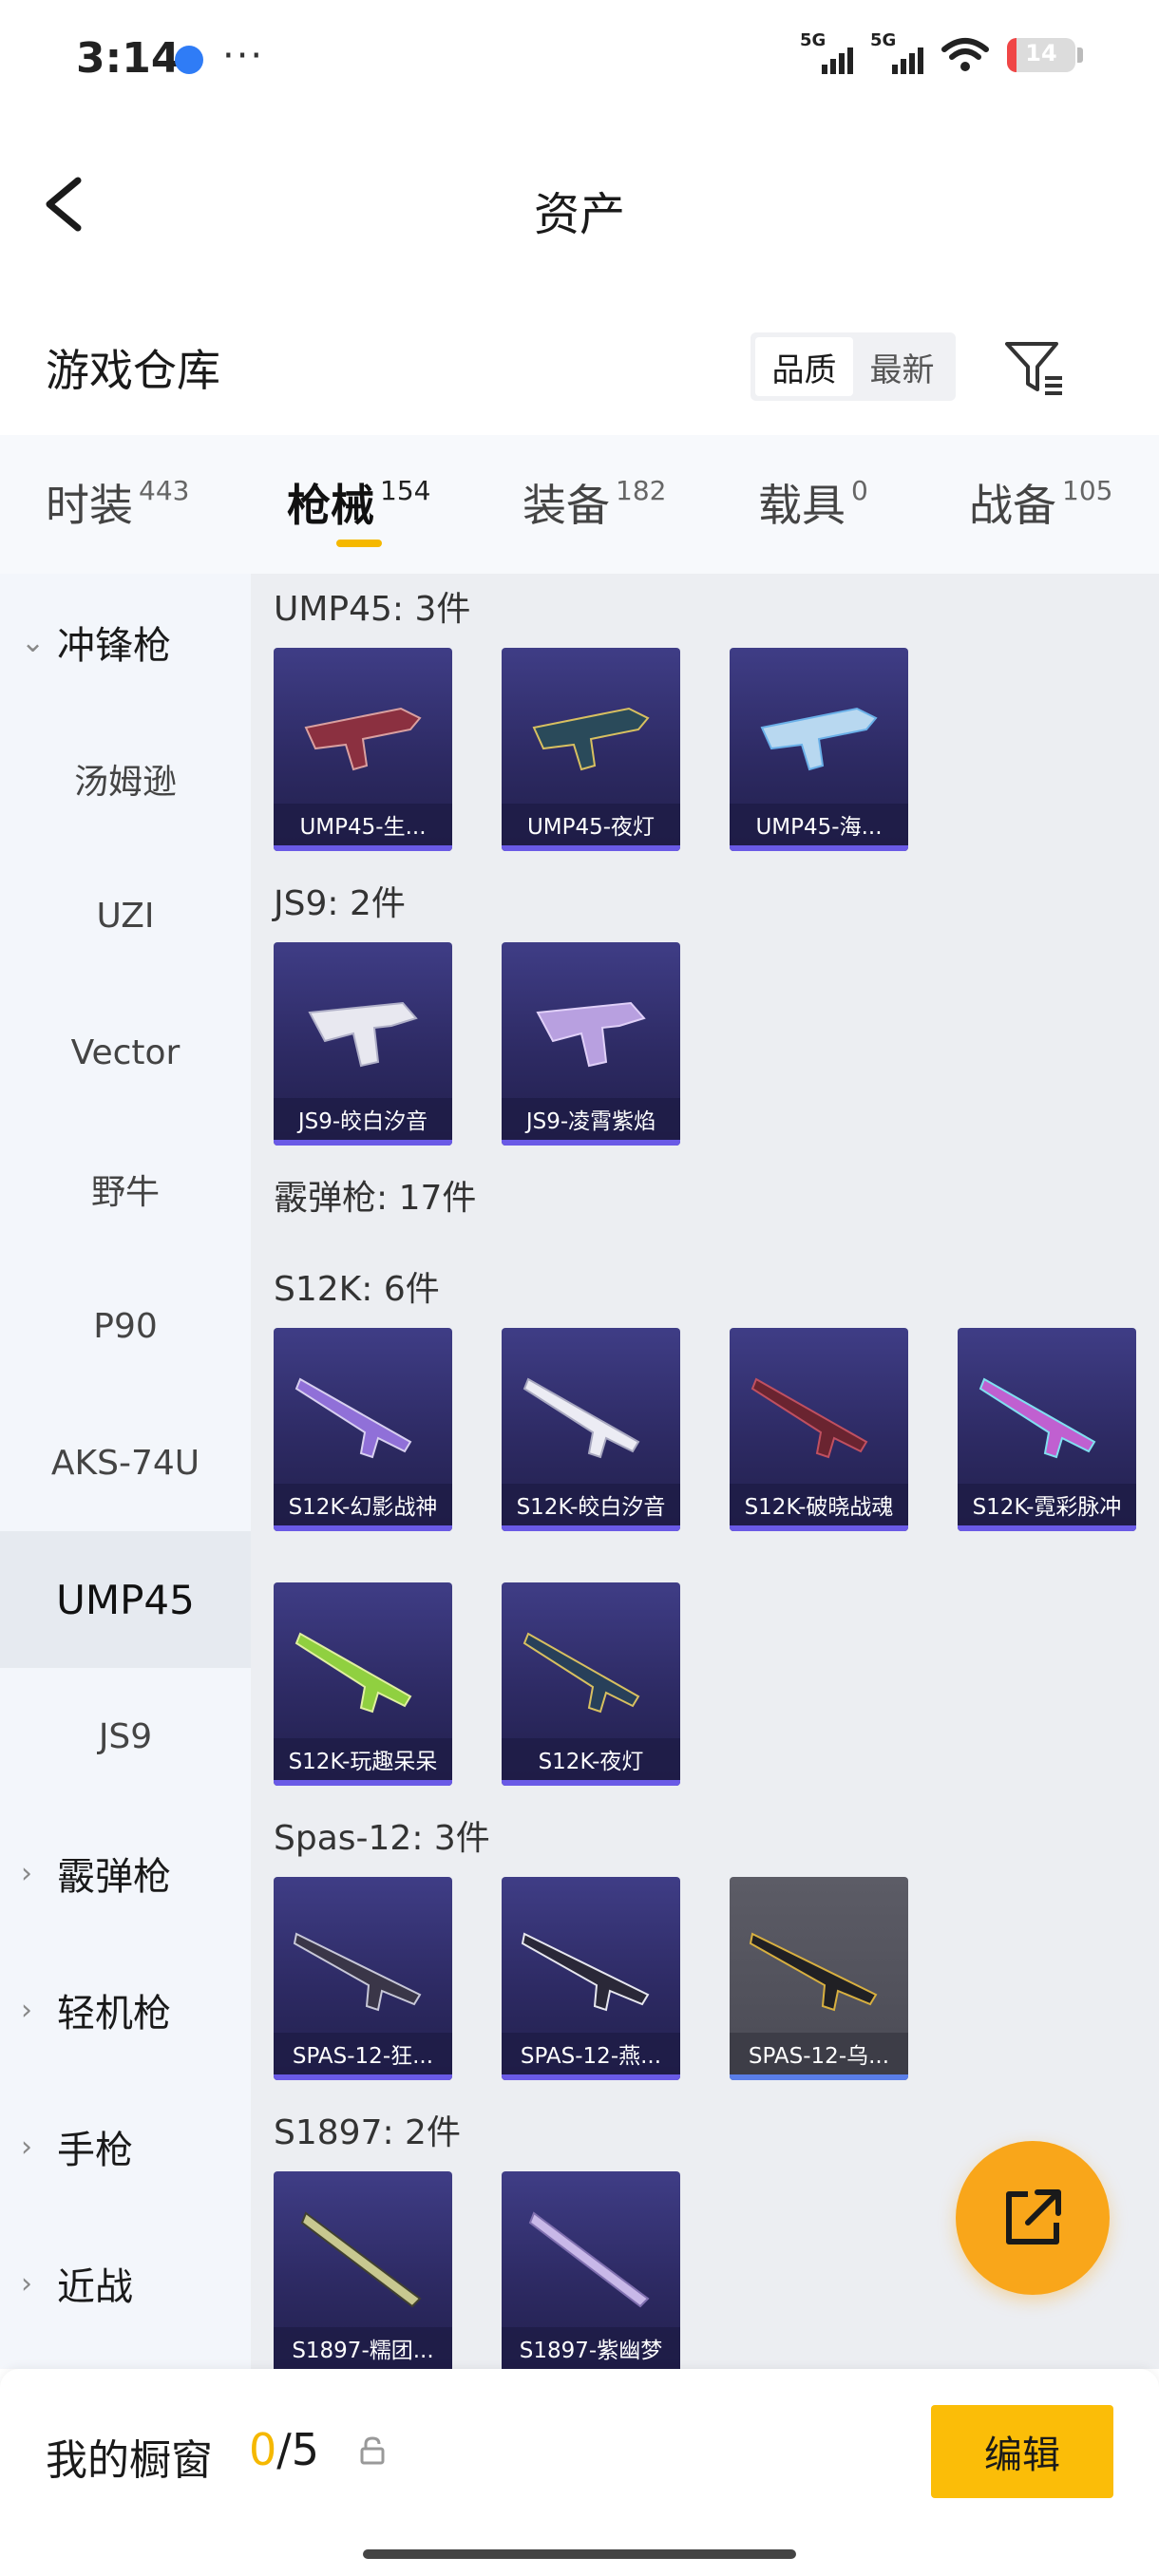 The height and width of the screenshot is (2576, 1159). What do you see at coordinates (125, 642) in the screenshot?
I see `sidebar-item-smg: ⌄ 冲锋枪` at bounding box center [125, 642].